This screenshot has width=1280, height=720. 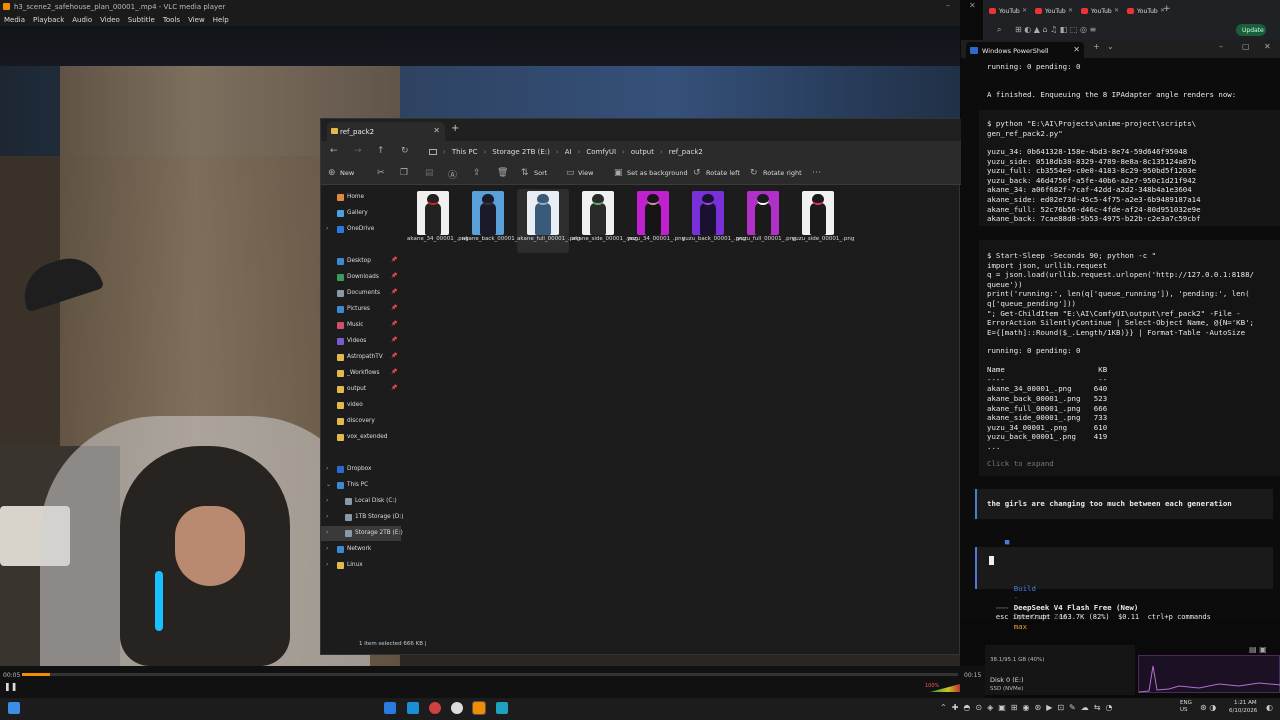 I want to click on rename-icon: Ⓐ, so click(x=452, y=174).